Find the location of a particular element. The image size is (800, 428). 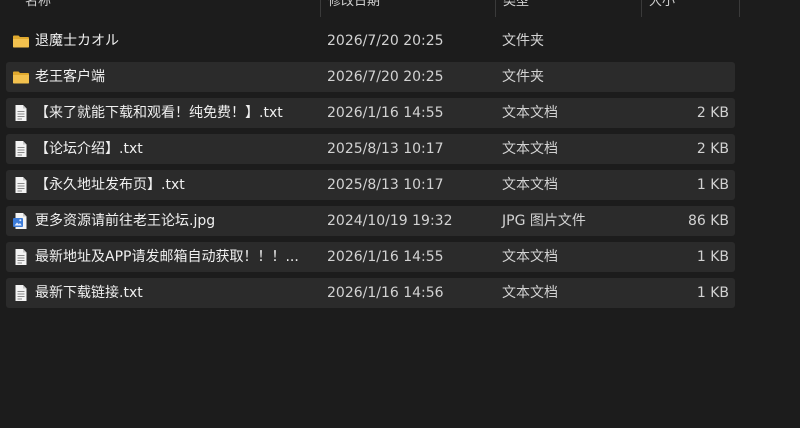

column-header-date: 修改日期 is located at coordinates (354, 8).